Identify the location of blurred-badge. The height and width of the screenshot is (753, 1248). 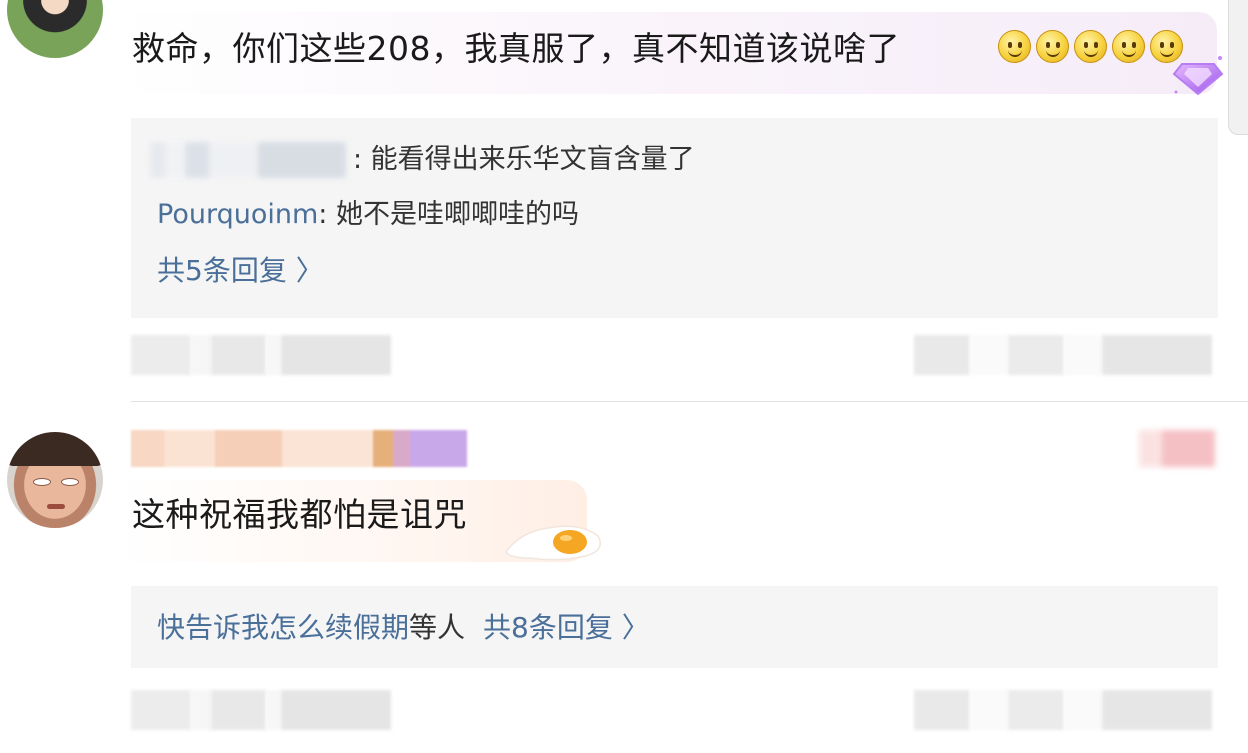
(1177, 448).